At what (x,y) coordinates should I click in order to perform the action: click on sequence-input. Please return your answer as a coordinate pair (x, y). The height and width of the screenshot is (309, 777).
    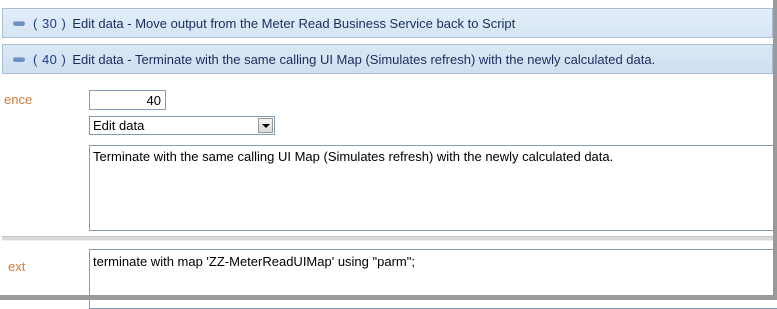
    Looking at the image, I should click on (127, 100).